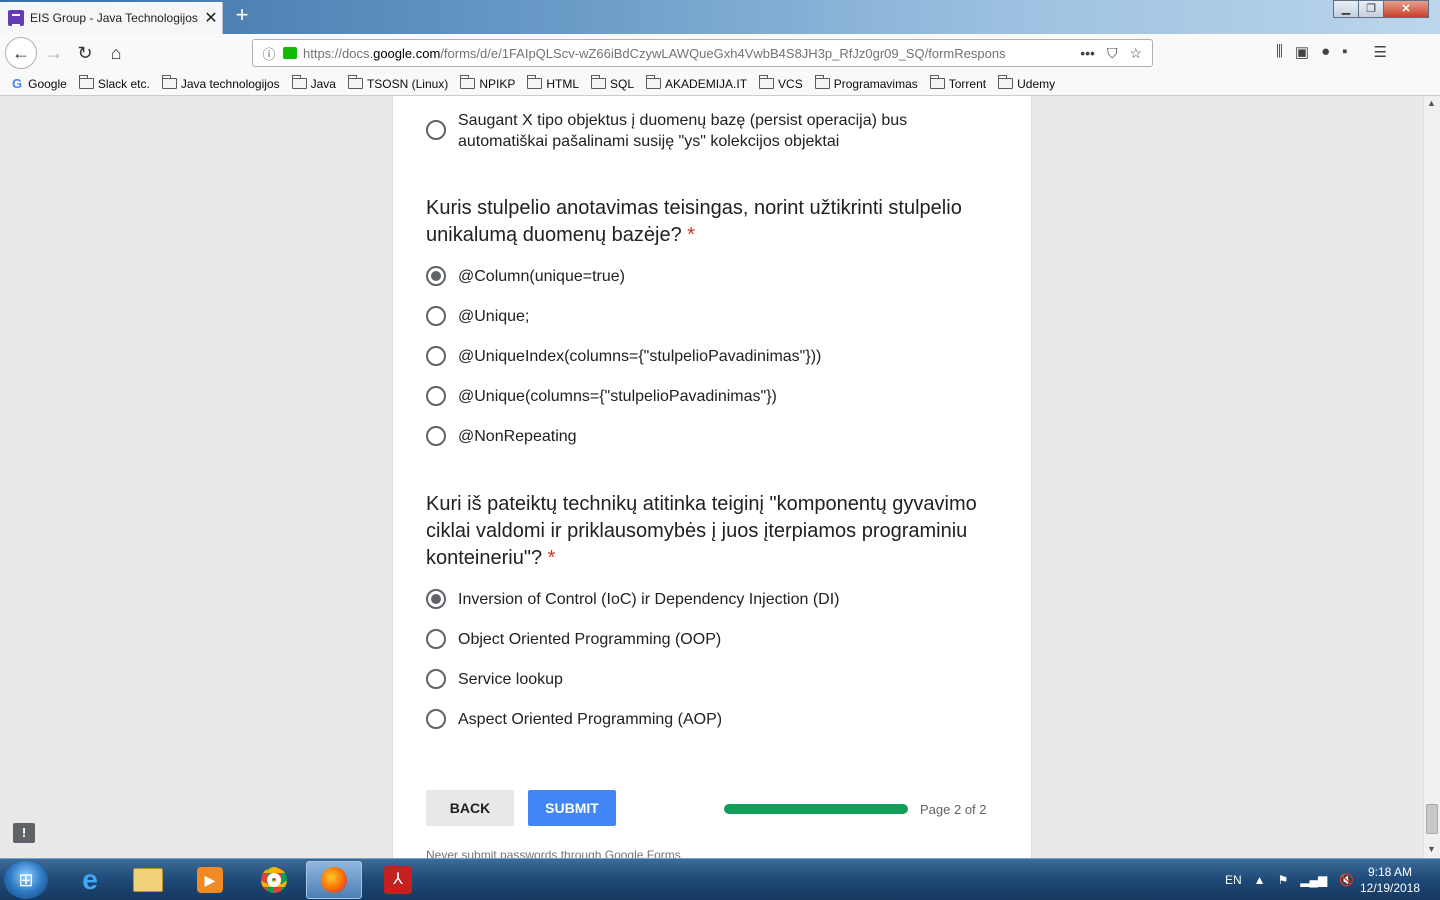 The height and width of the screenshot is (900, 1440). I want to click on feedback-icon: !, so click(24, 833).